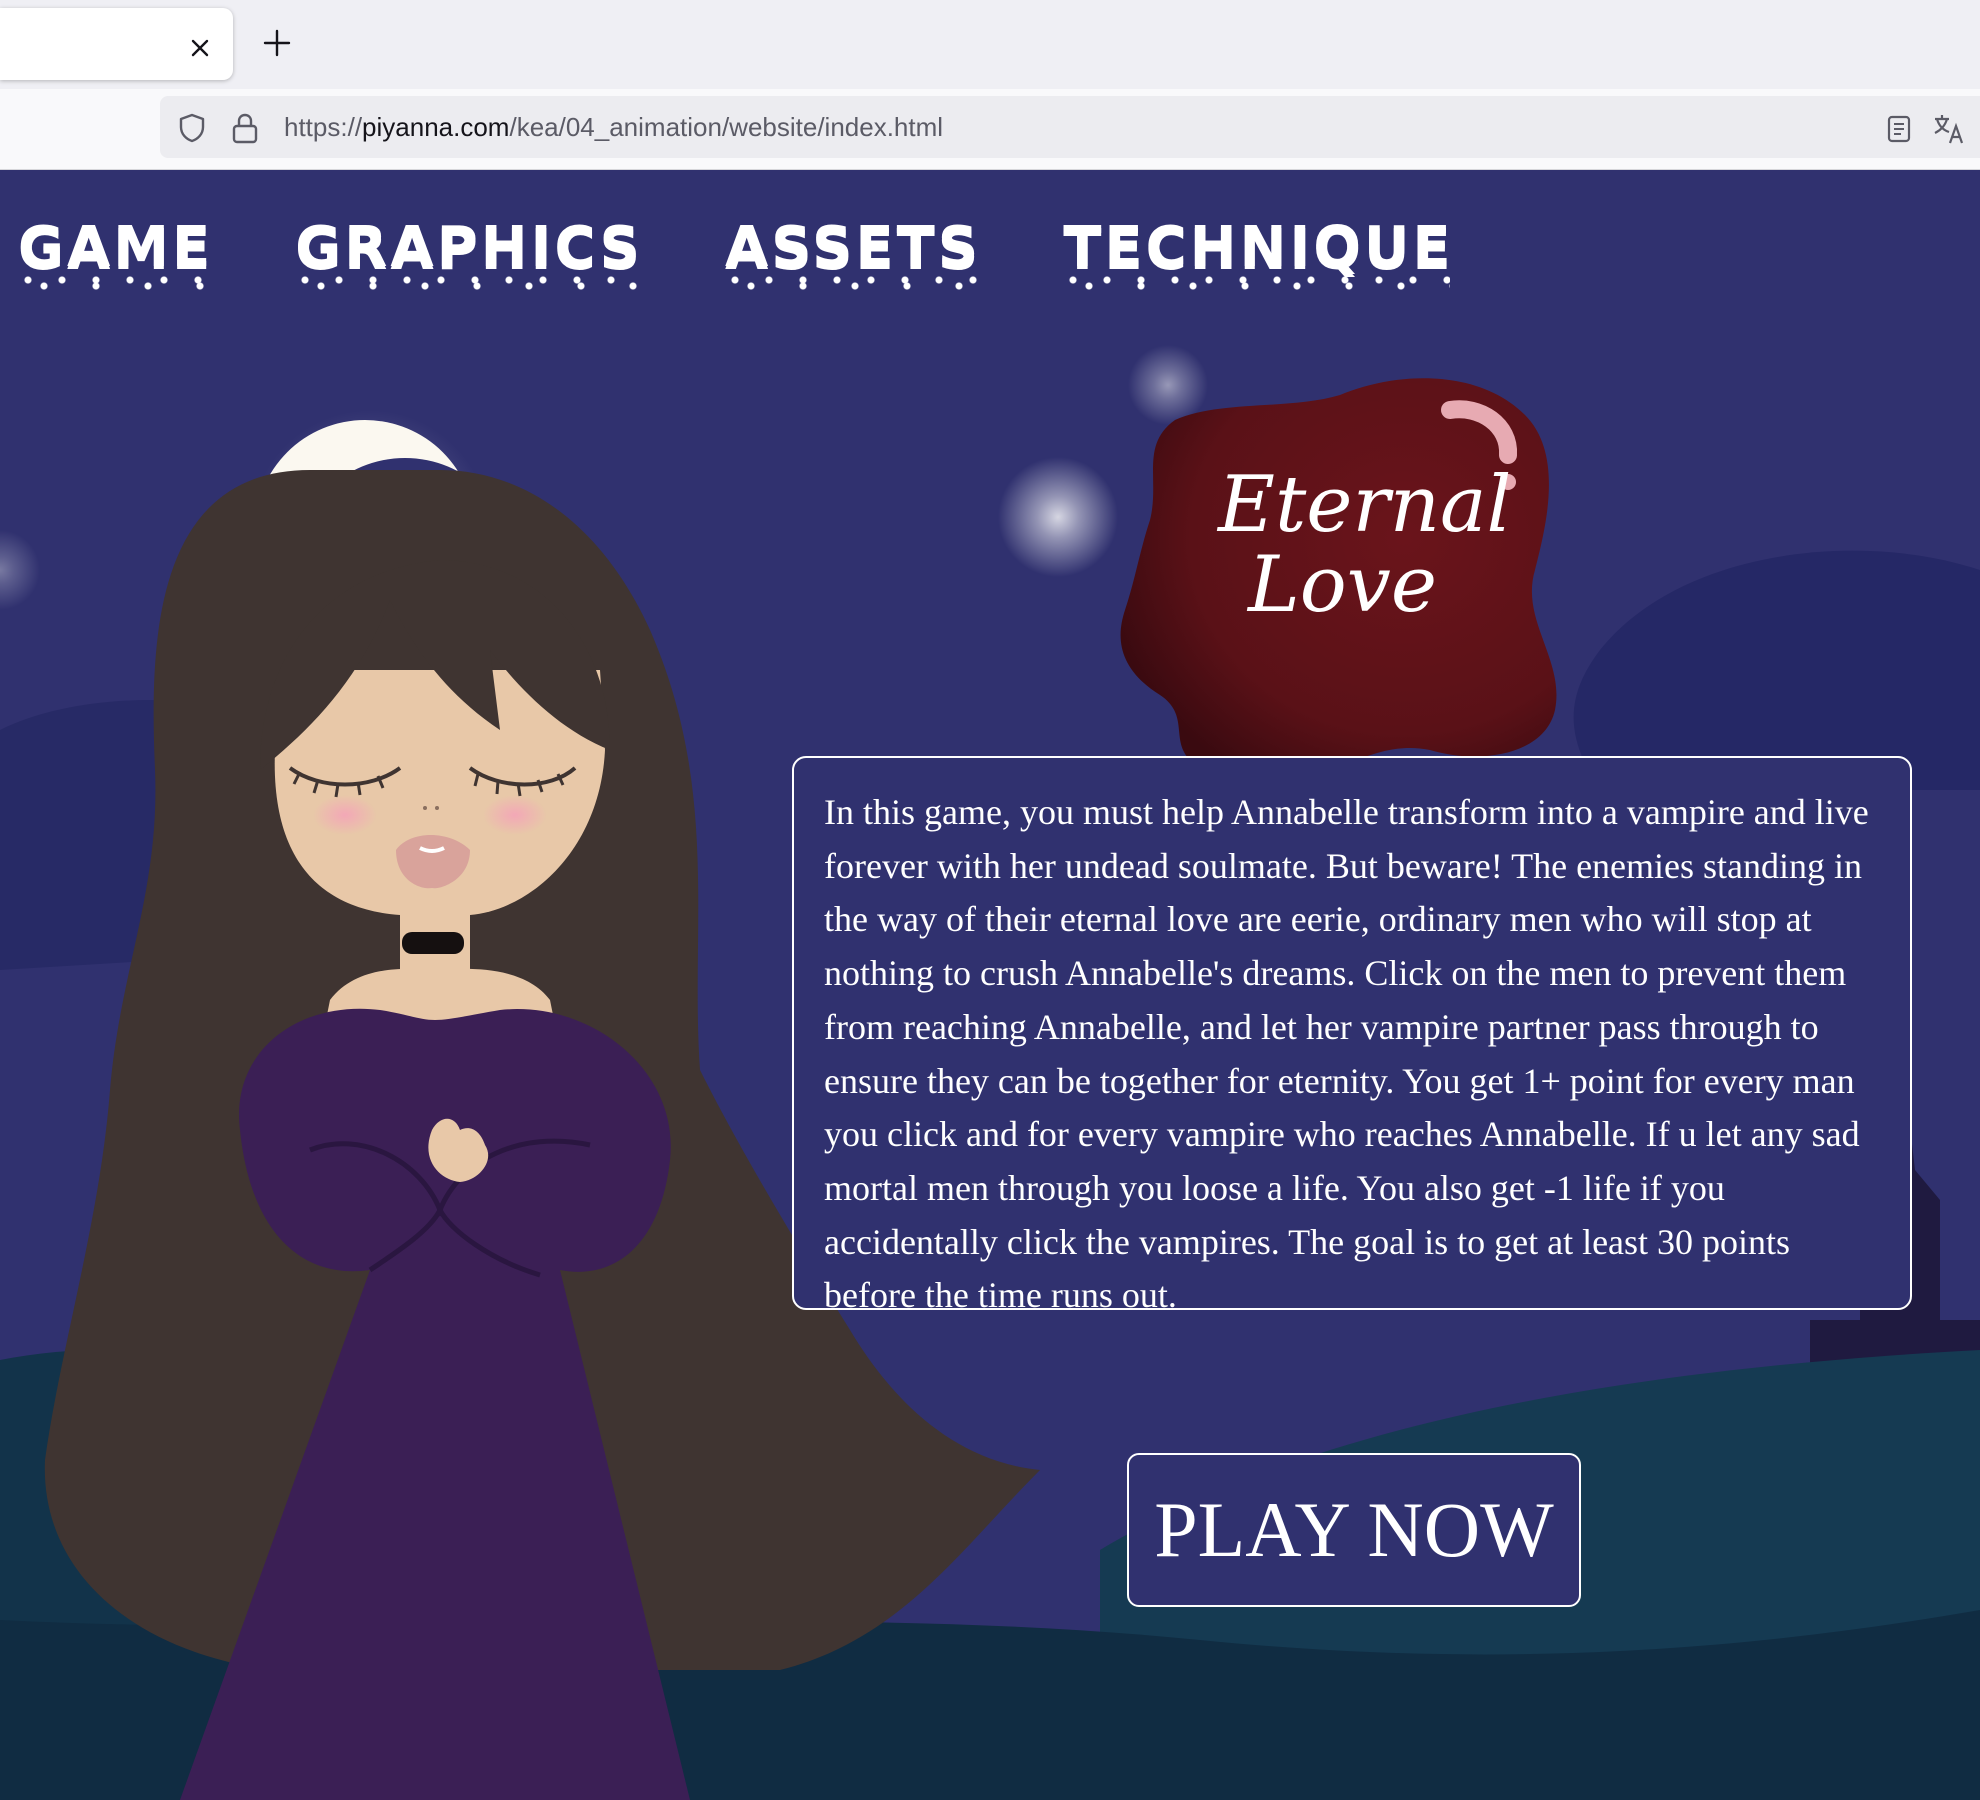 This screenshot has height=1800, width=1980. Describe the element at coordinates (115, 256) in the screenshot. I see `nav-link-game: GAME` at that location.